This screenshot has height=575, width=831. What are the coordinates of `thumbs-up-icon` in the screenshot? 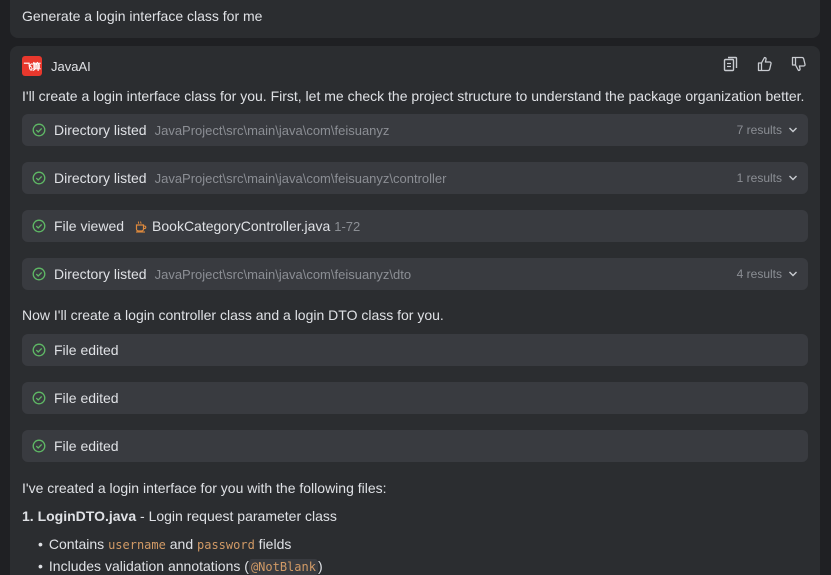 It's located at (765, 64).